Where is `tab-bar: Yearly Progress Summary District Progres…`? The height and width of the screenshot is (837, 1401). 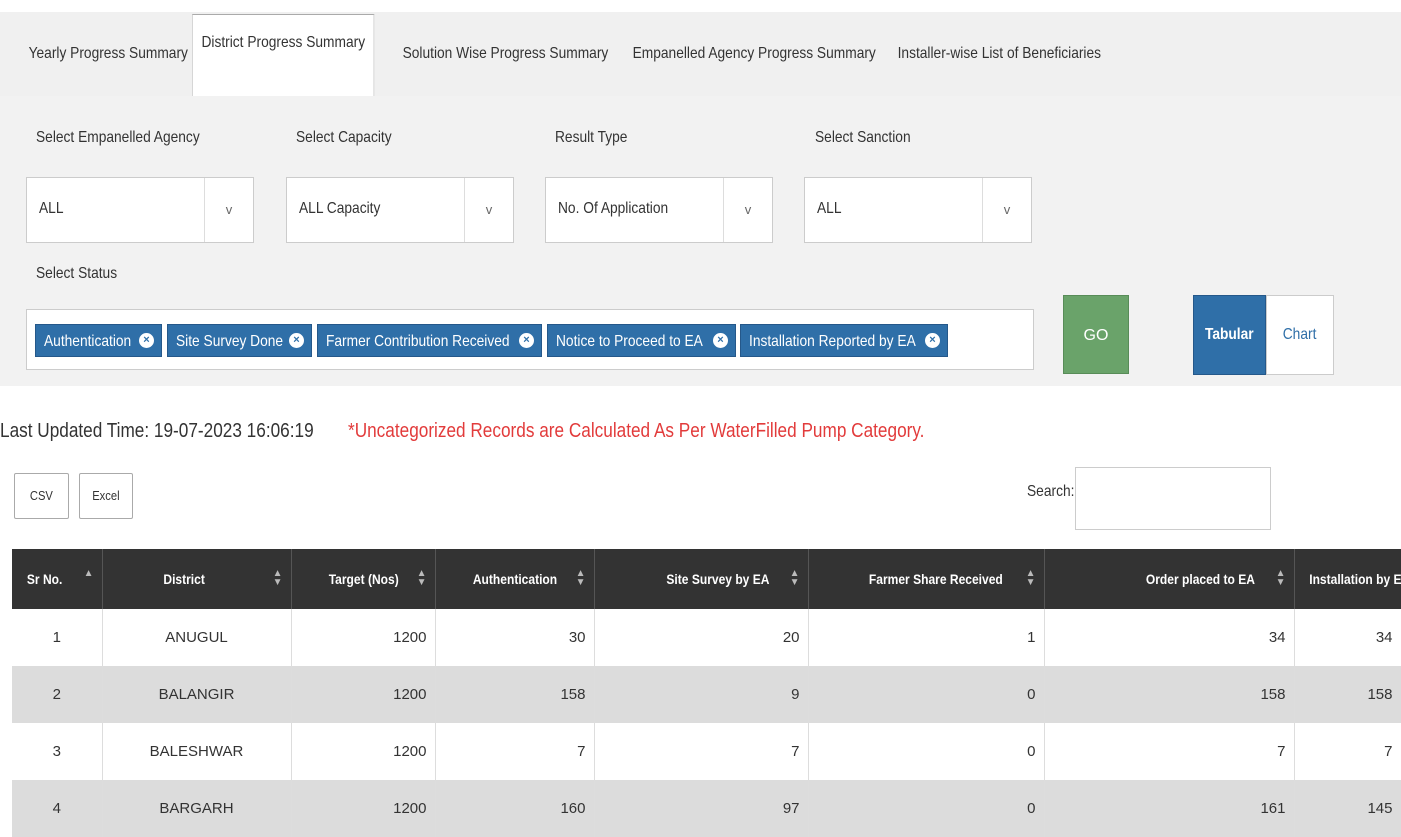 tab-bar: Yearly Progress Summary District Progres… is located at coordinates (700, 54).